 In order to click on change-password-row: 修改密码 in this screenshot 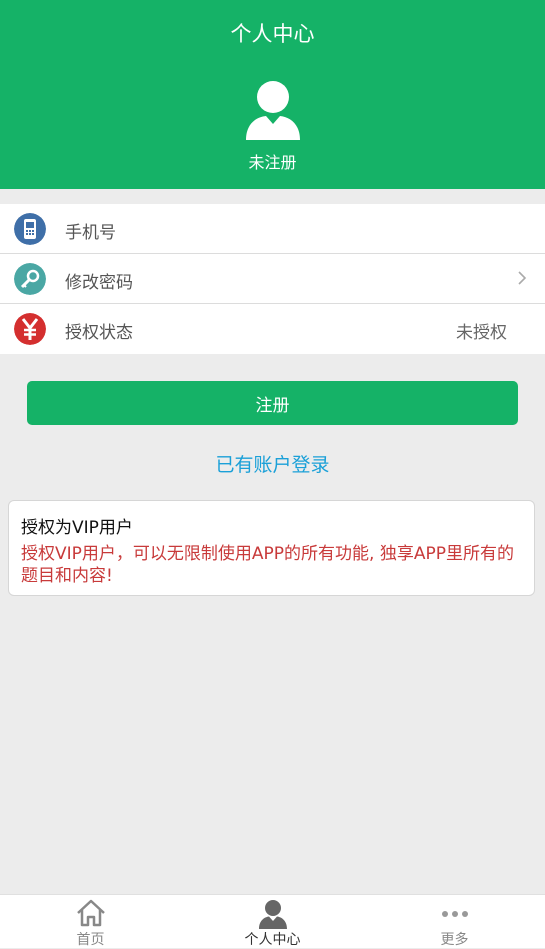, I will do `click(272, 279)`.